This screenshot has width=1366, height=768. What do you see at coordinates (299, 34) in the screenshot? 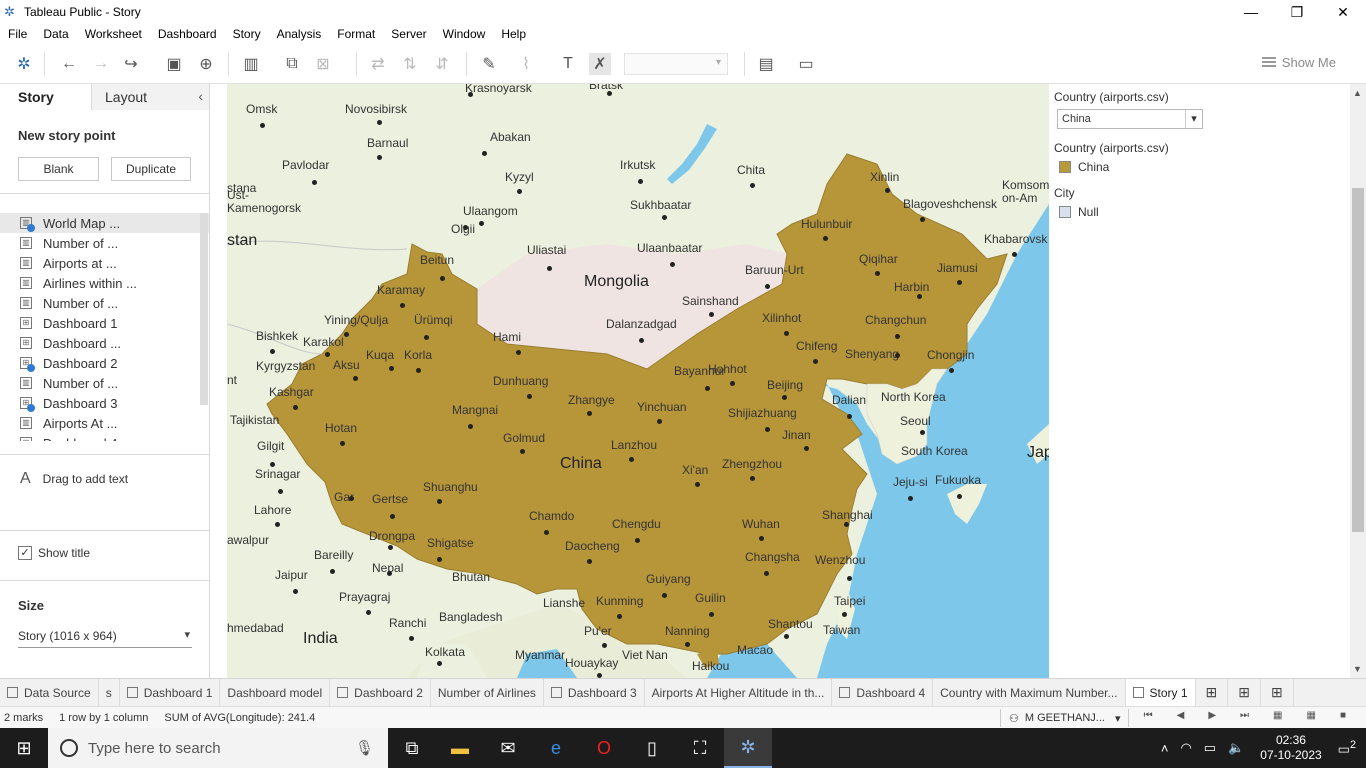
I see `menu-analysis: Analysis` at bounding box center [299, 34].